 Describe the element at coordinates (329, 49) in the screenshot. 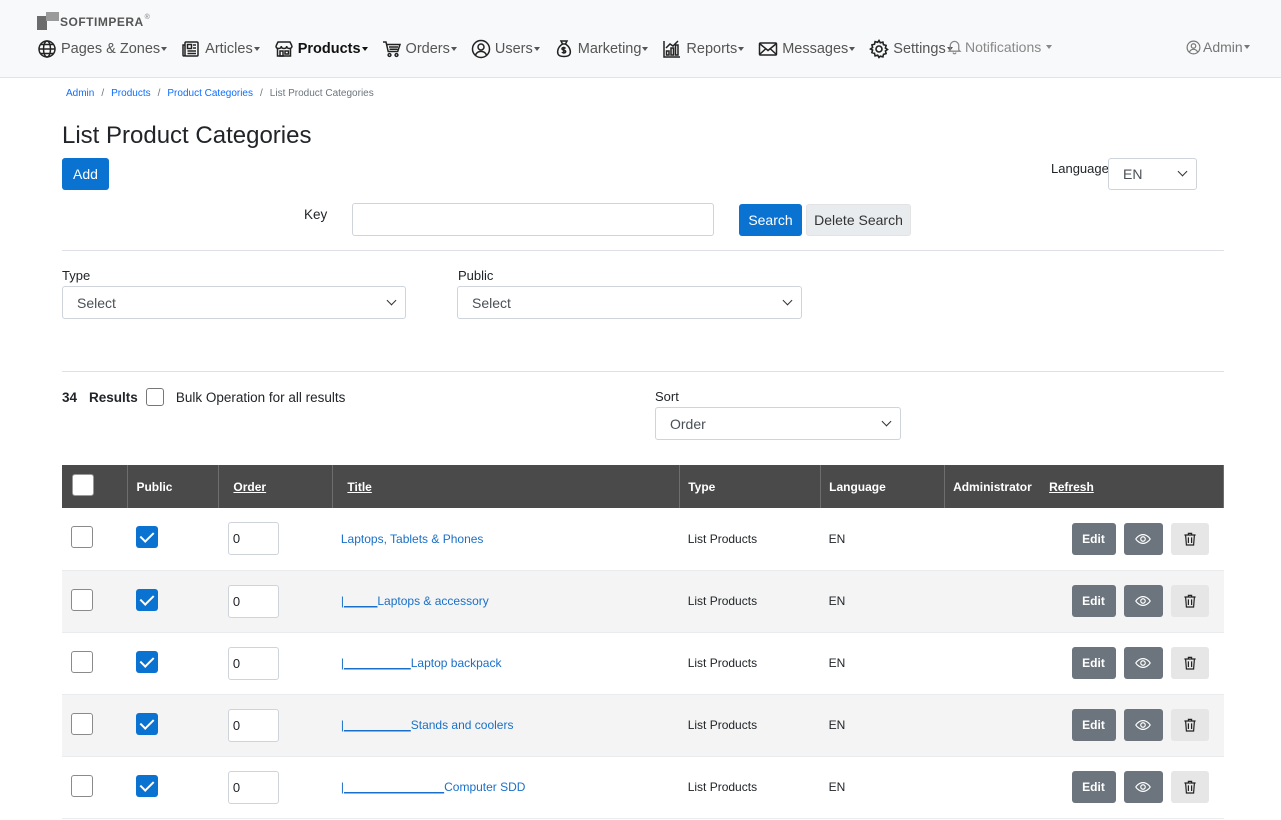

I see `nav-label: Products` at that location.